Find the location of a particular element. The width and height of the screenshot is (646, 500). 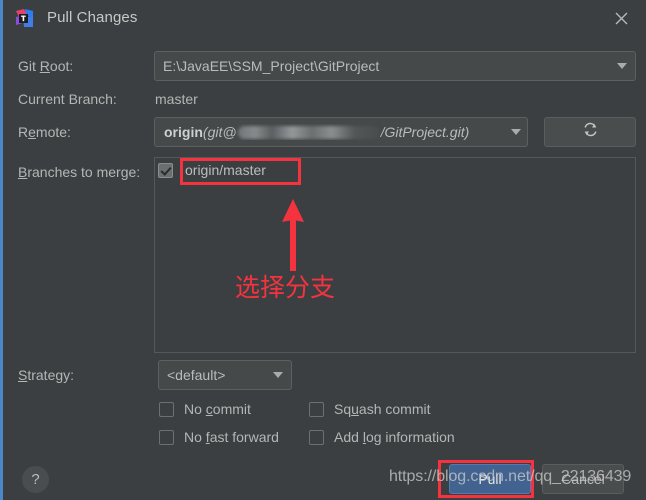

remote-value: origin(git@/GitProject.git) is located at coordinates (334, 132).